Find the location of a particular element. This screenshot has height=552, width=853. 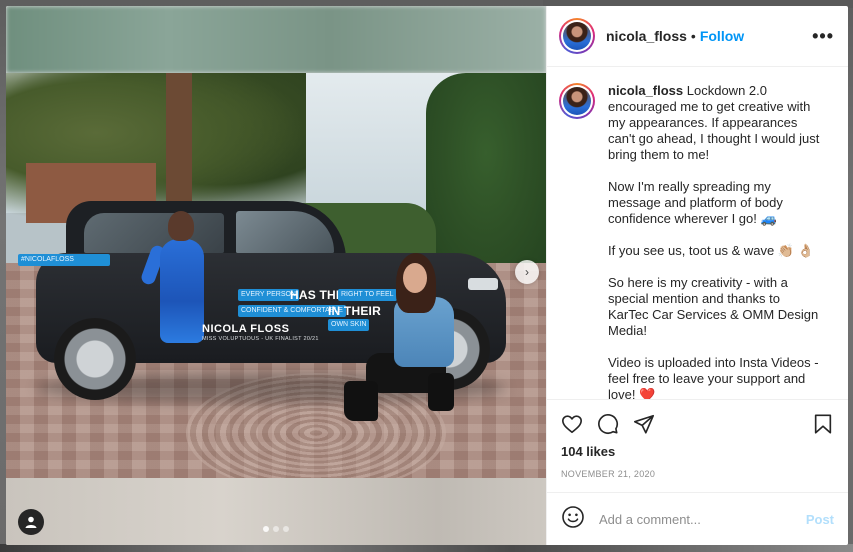

post-date: NOVEMBER 21, 2020 is located at coordinates (697, 480).